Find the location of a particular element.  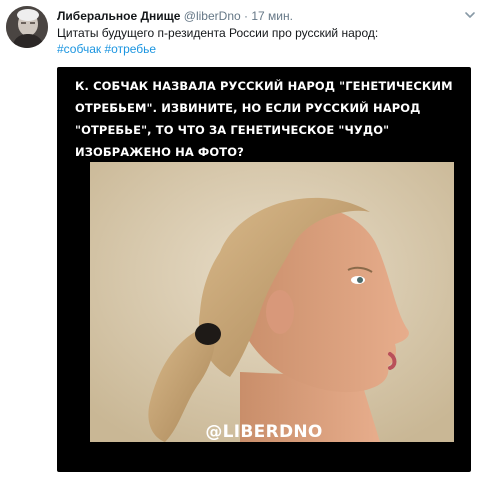

avatar is located at coordinates (27, 27).